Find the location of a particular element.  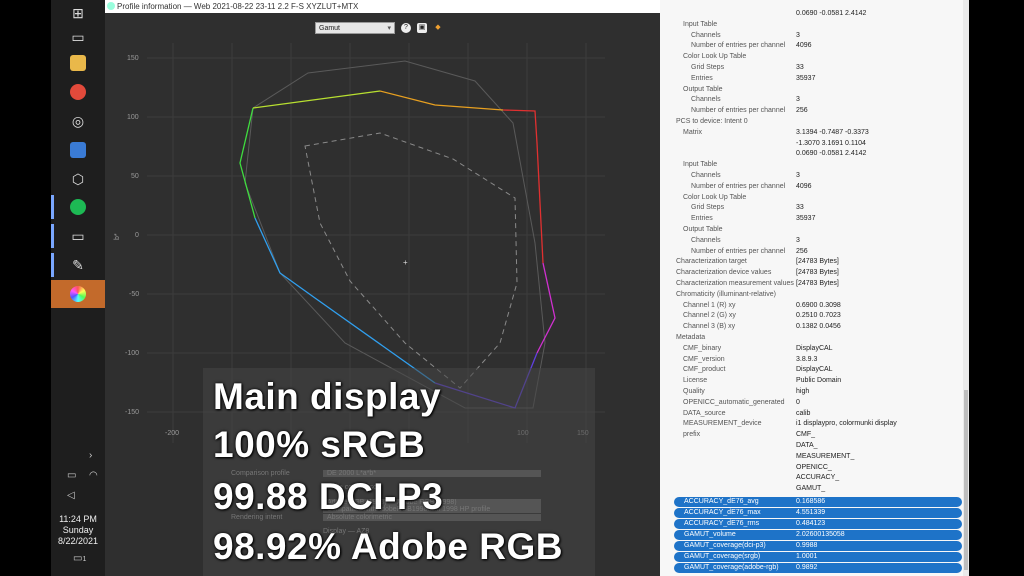

info-row-value: -1.3070 3.1691 0.1104 is located at coordinates (831, 143).